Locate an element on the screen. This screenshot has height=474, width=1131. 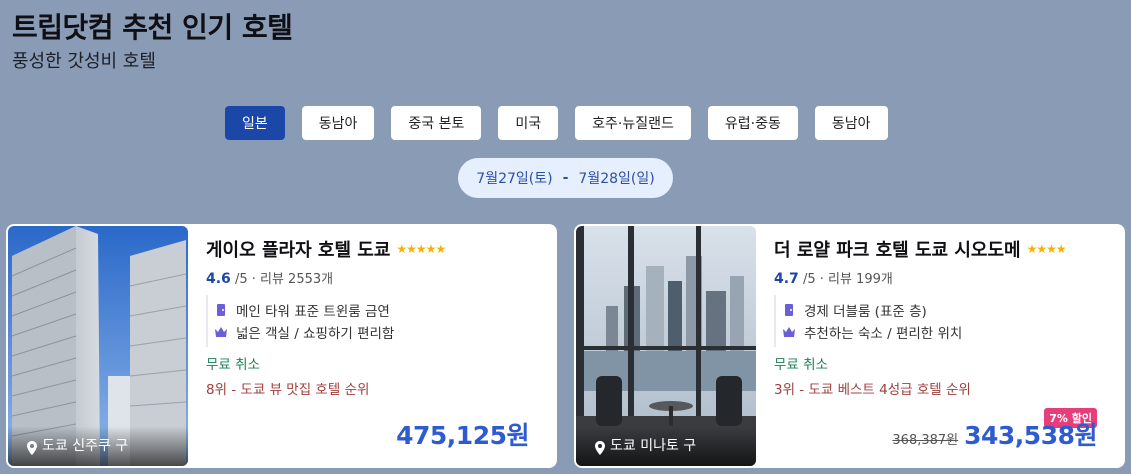
room-type: 경제 더블룸 (표준 층) is located at coordinates (865, 312).